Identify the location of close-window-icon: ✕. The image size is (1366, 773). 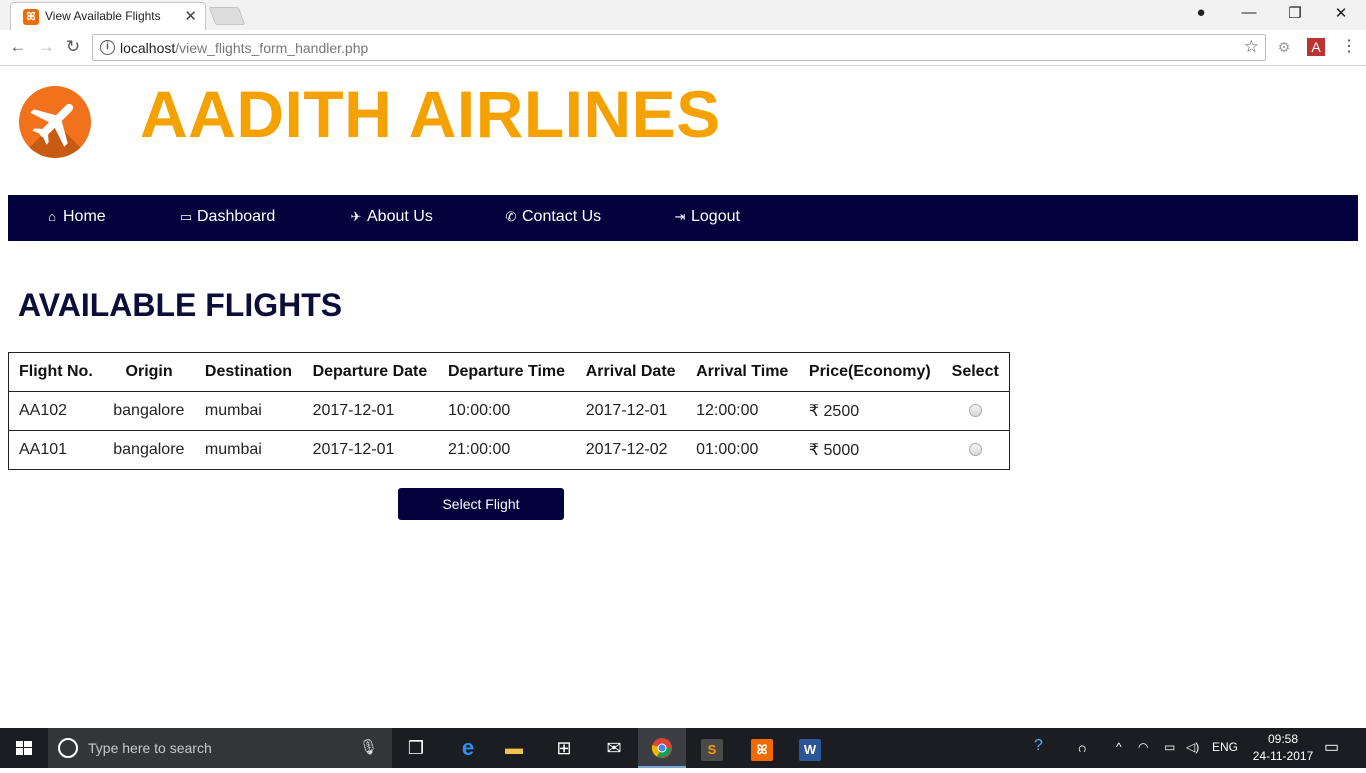
(1341, 13).